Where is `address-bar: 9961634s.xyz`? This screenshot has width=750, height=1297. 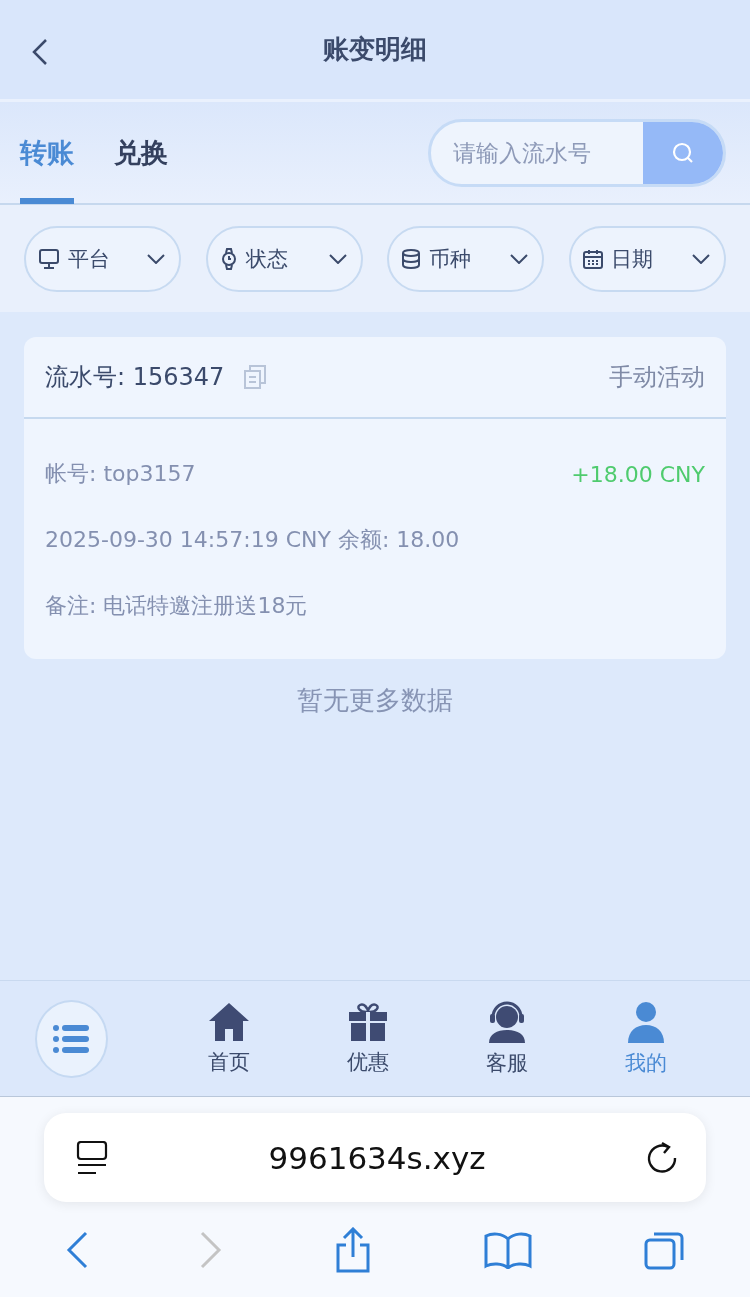
address-bar: 9961634s.xyz is located at coordinates (375, 1157).